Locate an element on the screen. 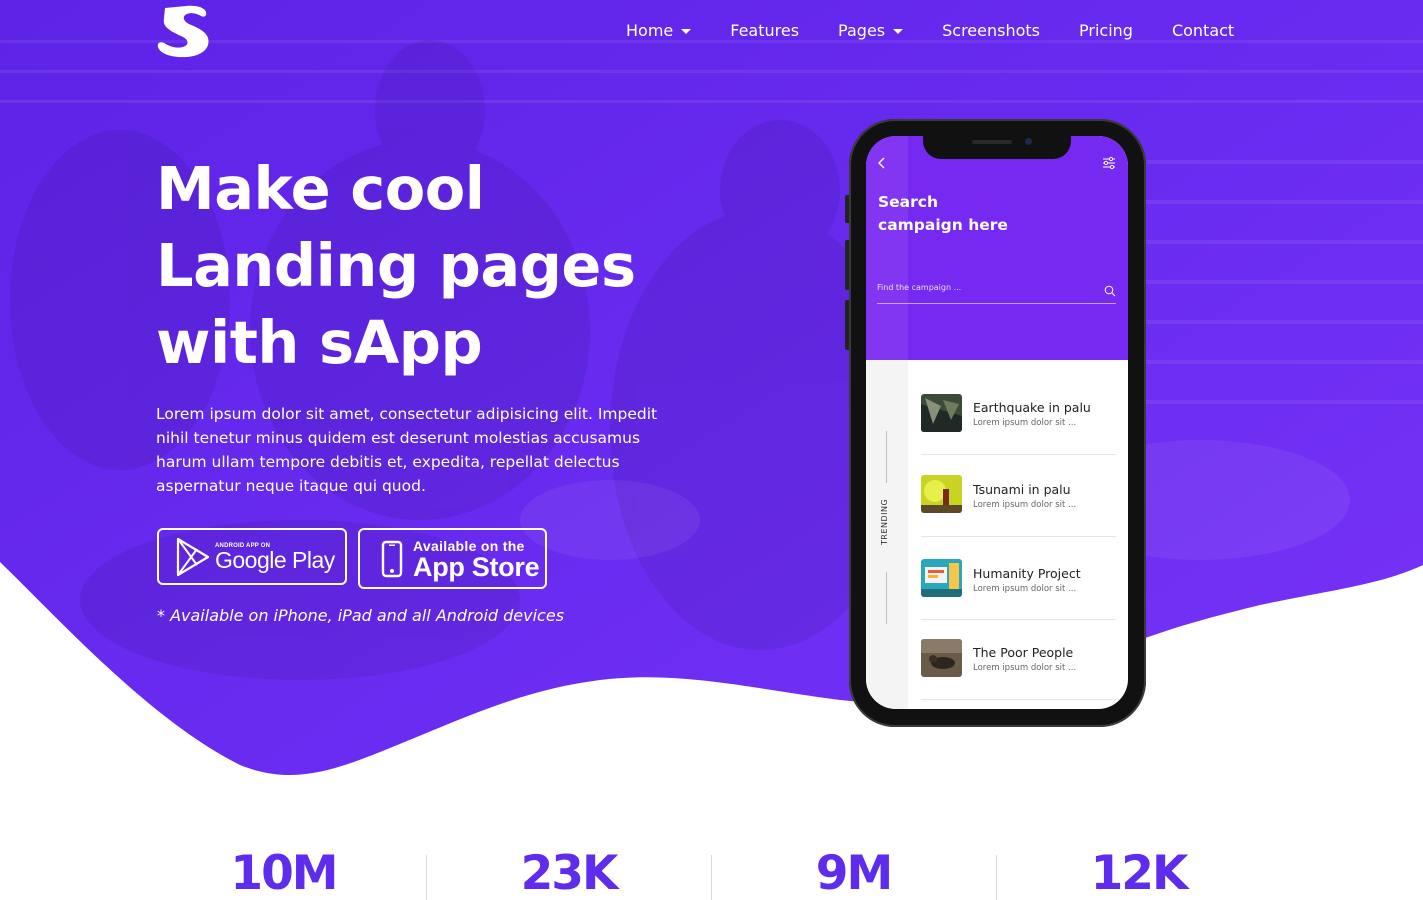  back-arrow-icon is located at coordinates (882, 163).